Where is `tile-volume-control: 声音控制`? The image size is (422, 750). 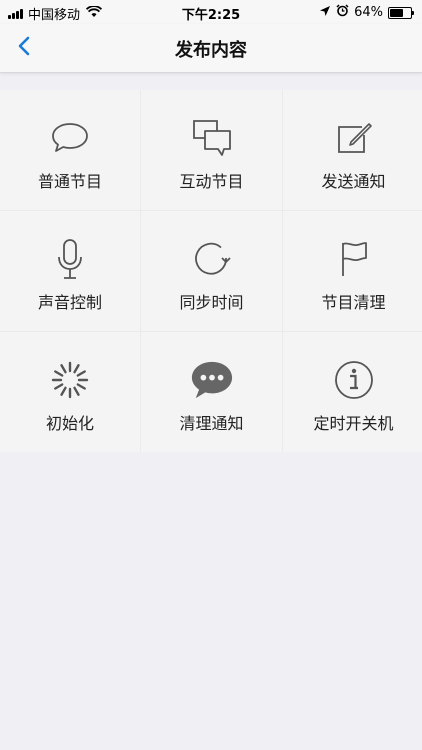
tile-volume-control: 声音控制 is located at coordinates (70, 271).